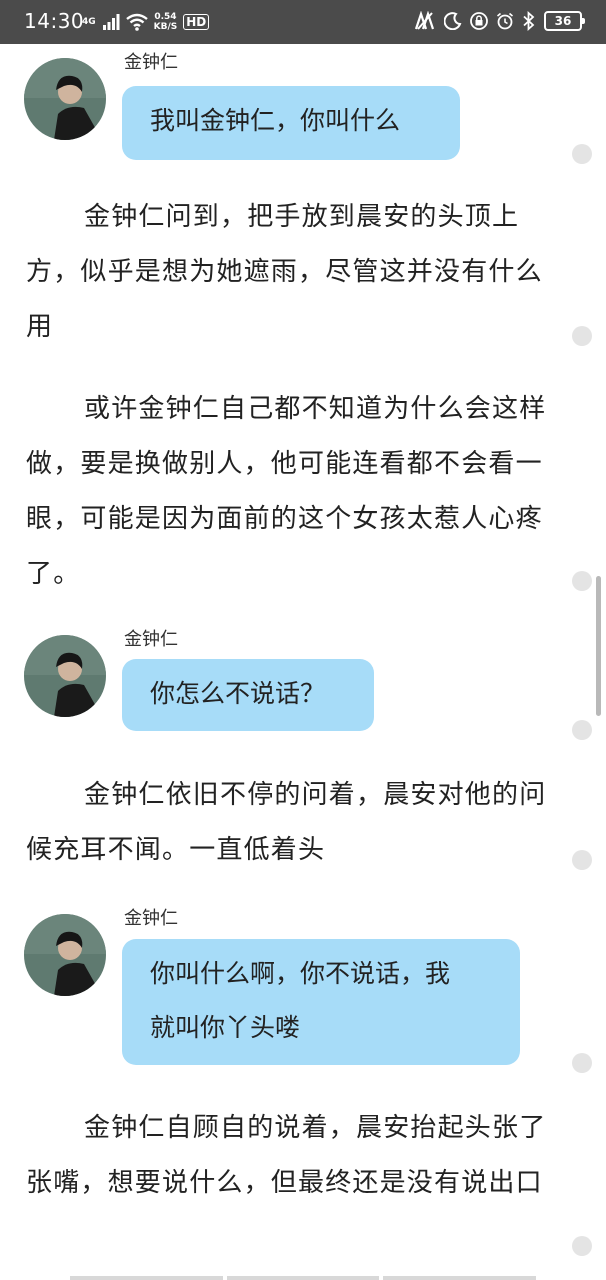  I want to click on story-paragraph: 金钟仁自顾自的说着，晨安抬起头张了张嘴，想要说什么，但最终还是没有说出口, so click(286, 1155).